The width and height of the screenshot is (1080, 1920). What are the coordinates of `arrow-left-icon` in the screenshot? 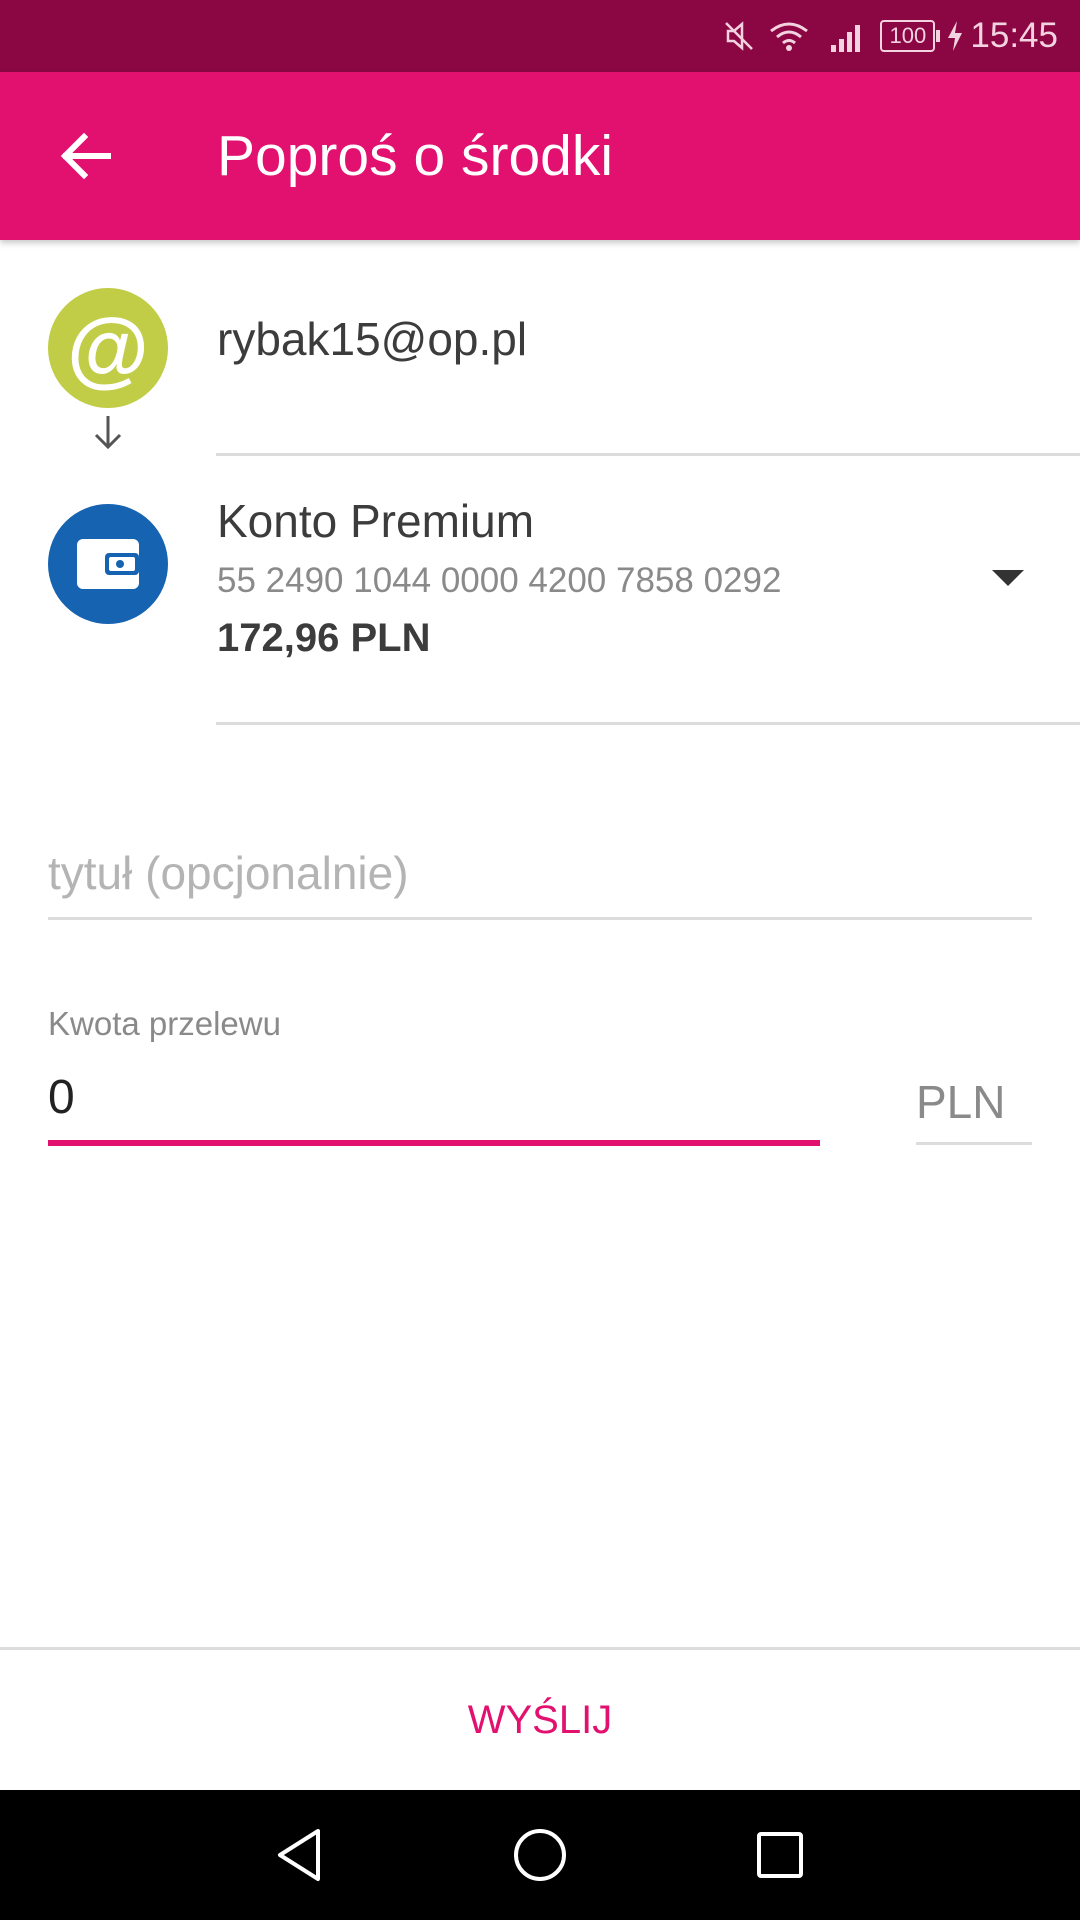 It's located at (85, 156).